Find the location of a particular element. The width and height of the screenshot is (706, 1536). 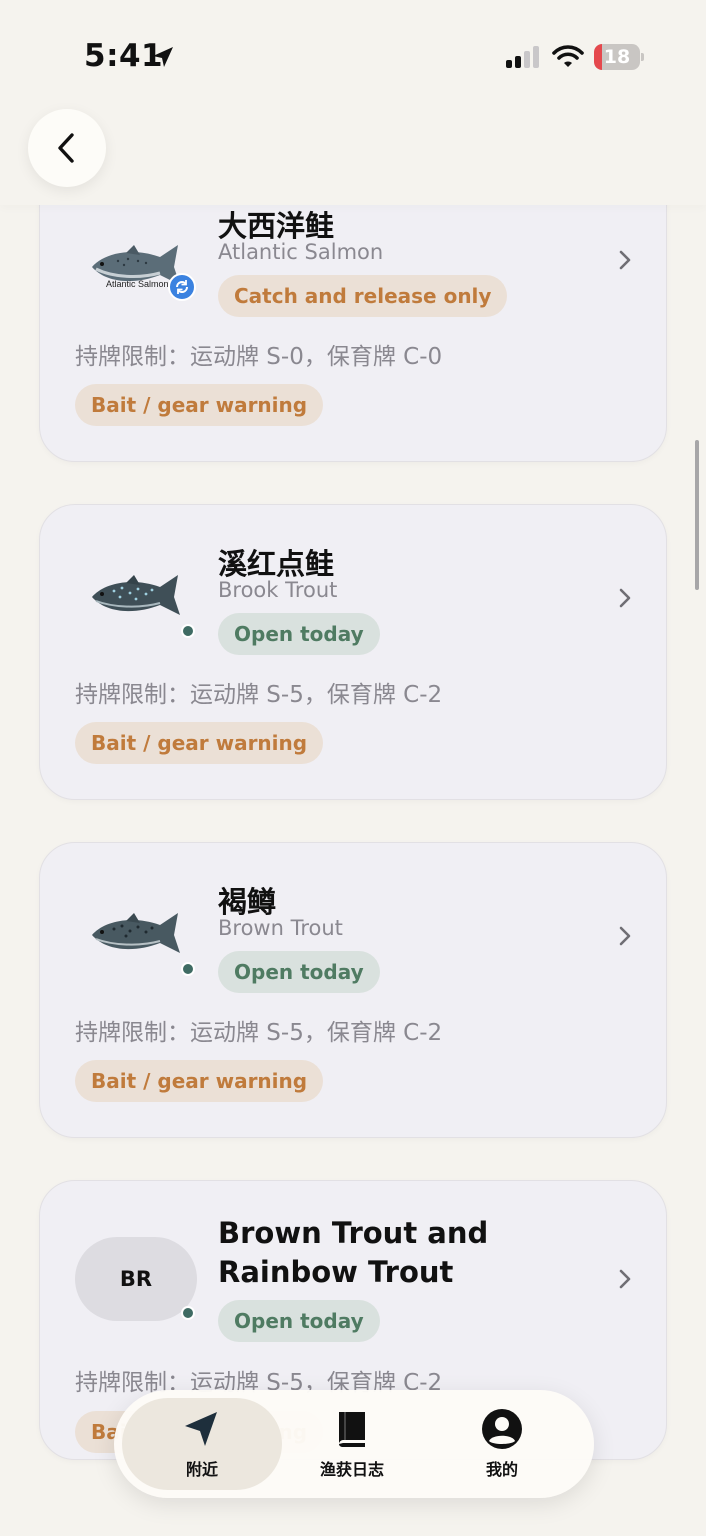

chevron-left-icon is located at coordinates (66, 148).